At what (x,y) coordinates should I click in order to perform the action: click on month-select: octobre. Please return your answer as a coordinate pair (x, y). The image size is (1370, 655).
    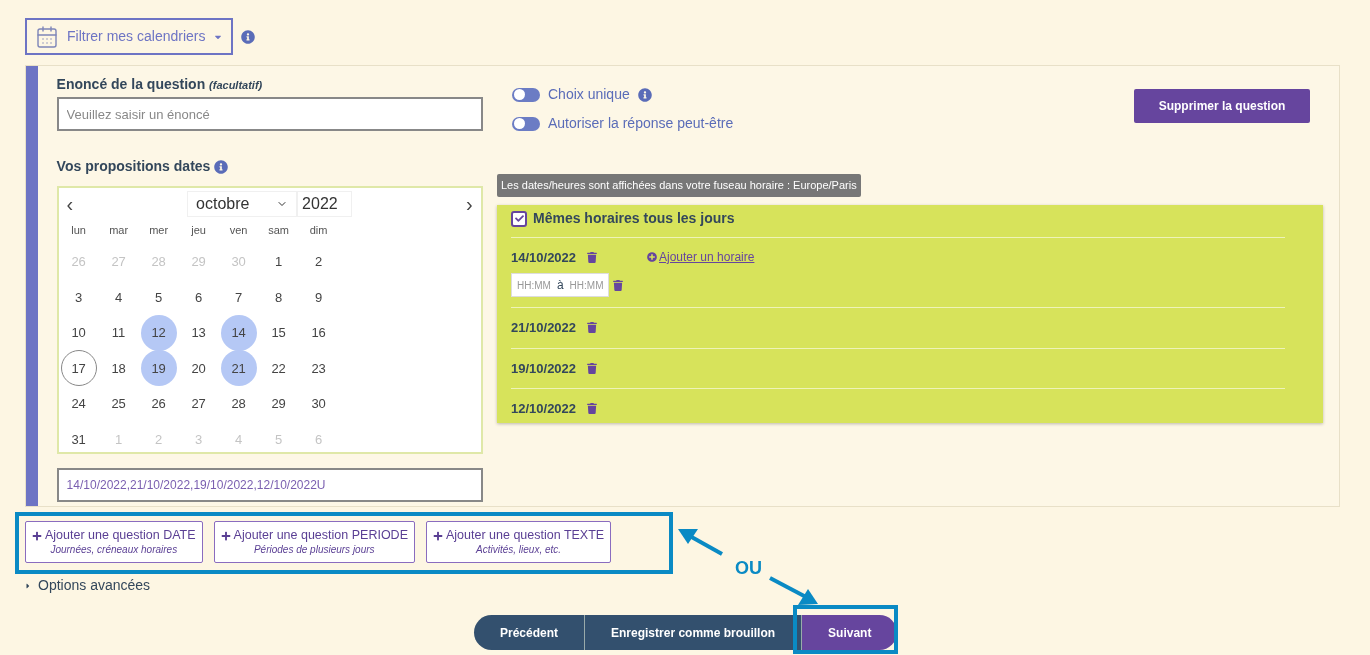
    Looking at the image, I should click on (242, 204).